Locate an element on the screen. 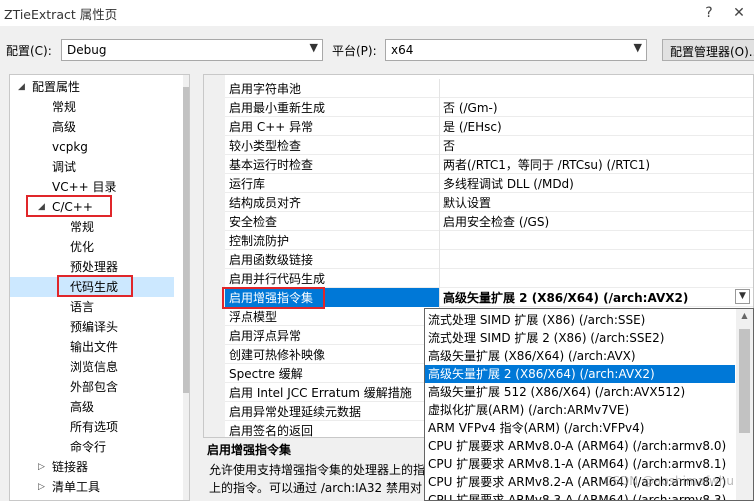  tree-item: vcpkg is located at coordinates (70, 147).